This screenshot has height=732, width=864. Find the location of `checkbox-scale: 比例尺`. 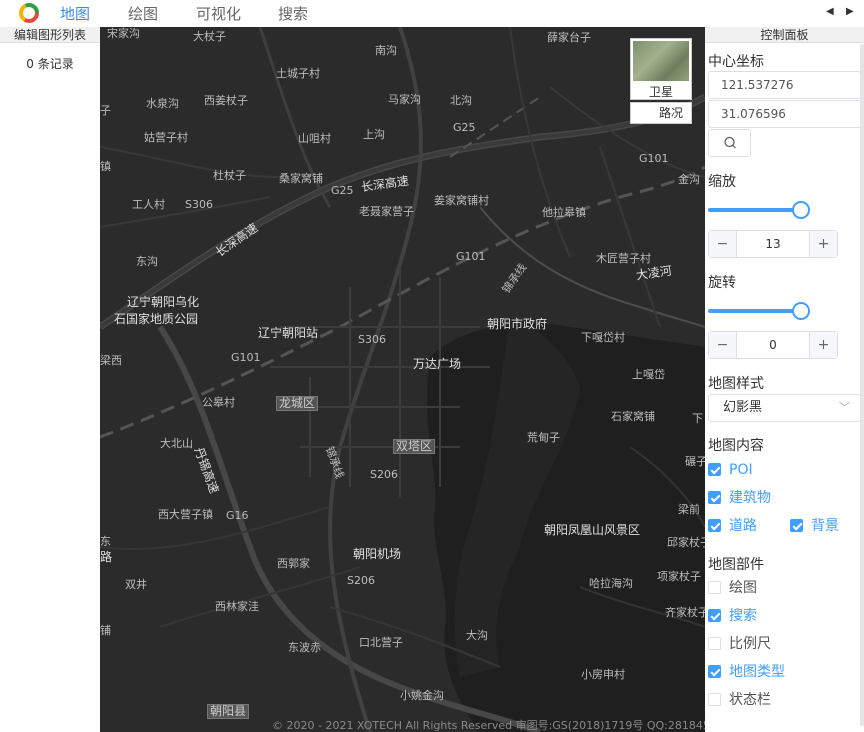

checkbox-scale: 比例尺 is located at coordinates (739, 645).